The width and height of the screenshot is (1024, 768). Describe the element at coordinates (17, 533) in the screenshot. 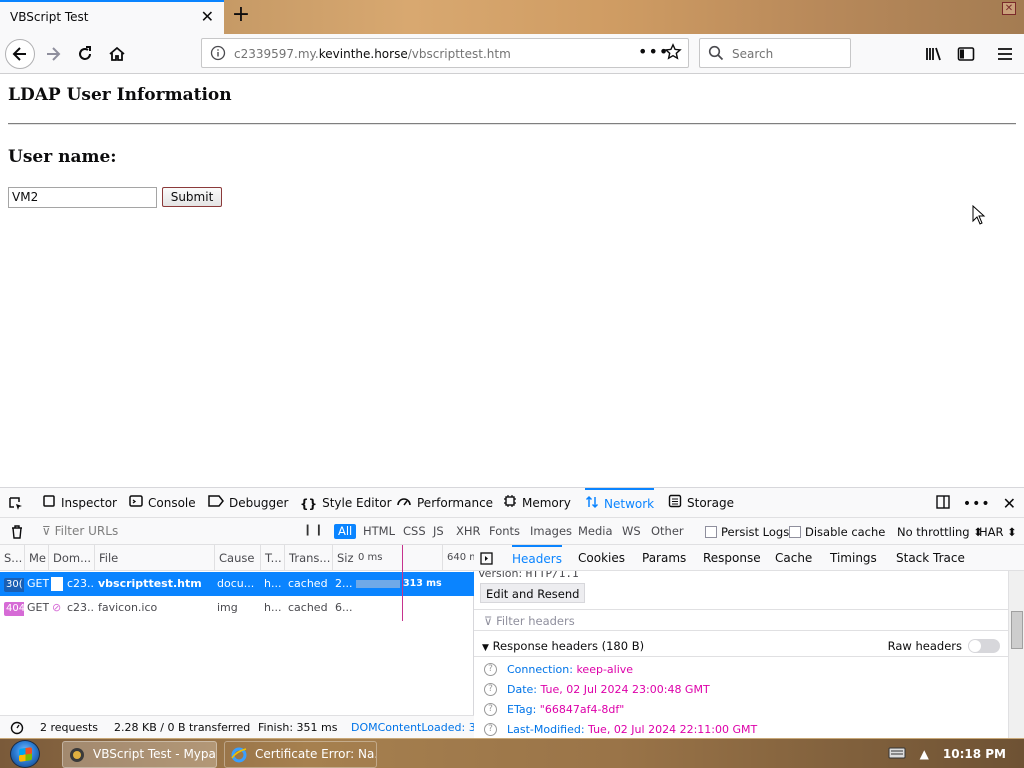

I see `trash-icon` at that location.